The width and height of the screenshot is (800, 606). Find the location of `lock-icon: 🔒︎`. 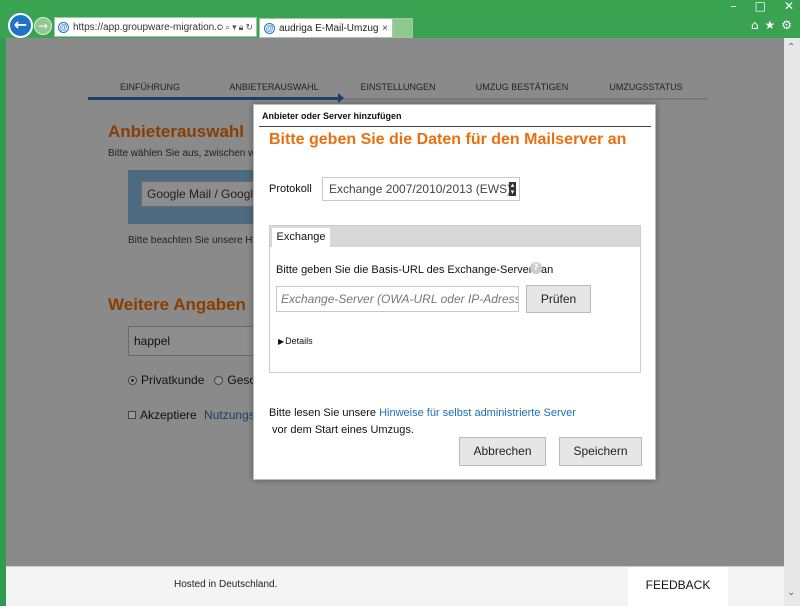

lock-icon: 🔒︎ is located at coordinates (241, 27).